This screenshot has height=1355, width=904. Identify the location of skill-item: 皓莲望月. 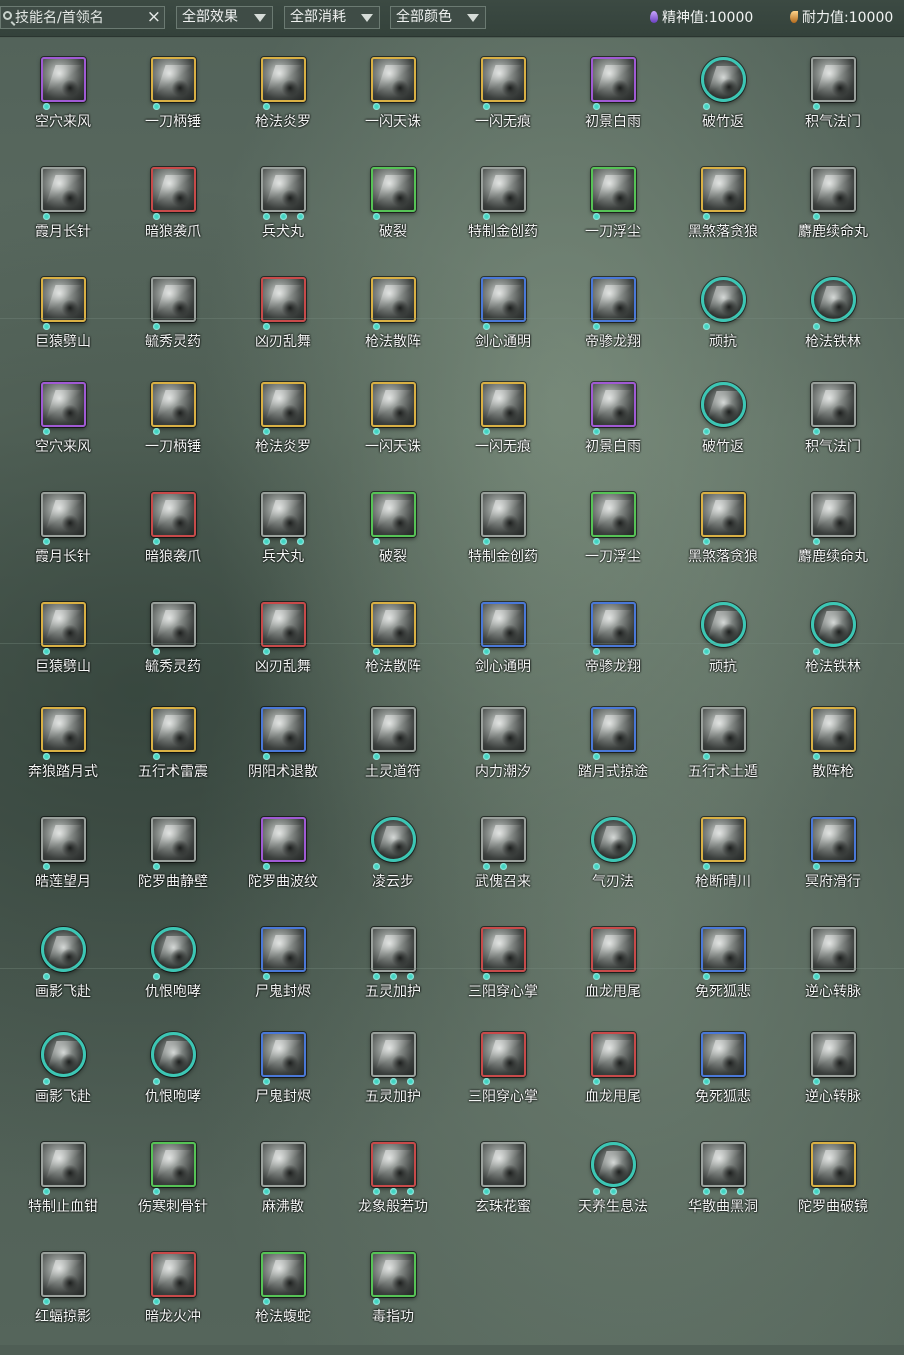
(63, 865).